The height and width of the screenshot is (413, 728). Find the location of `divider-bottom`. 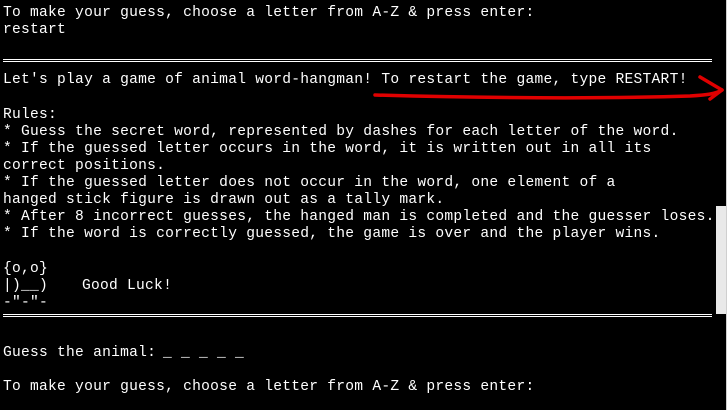

divider-bottom is located at coordinates (357, 315).